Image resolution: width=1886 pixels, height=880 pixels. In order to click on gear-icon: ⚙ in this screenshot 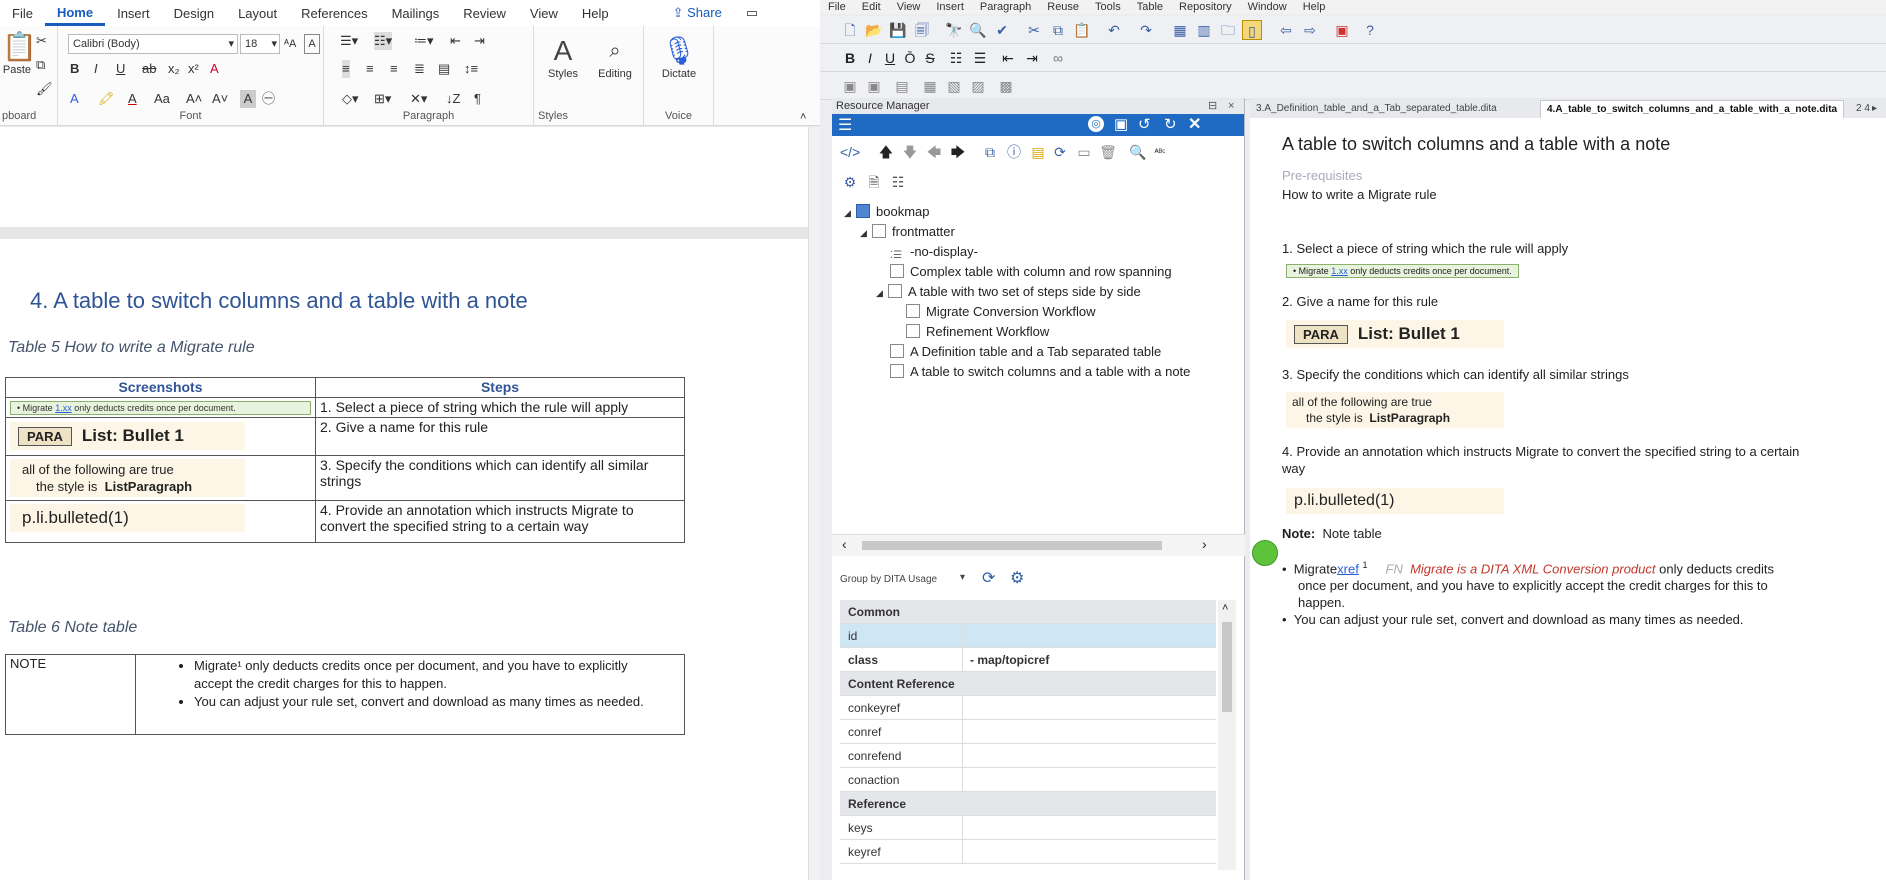, I will do `click(1017, 578)`.